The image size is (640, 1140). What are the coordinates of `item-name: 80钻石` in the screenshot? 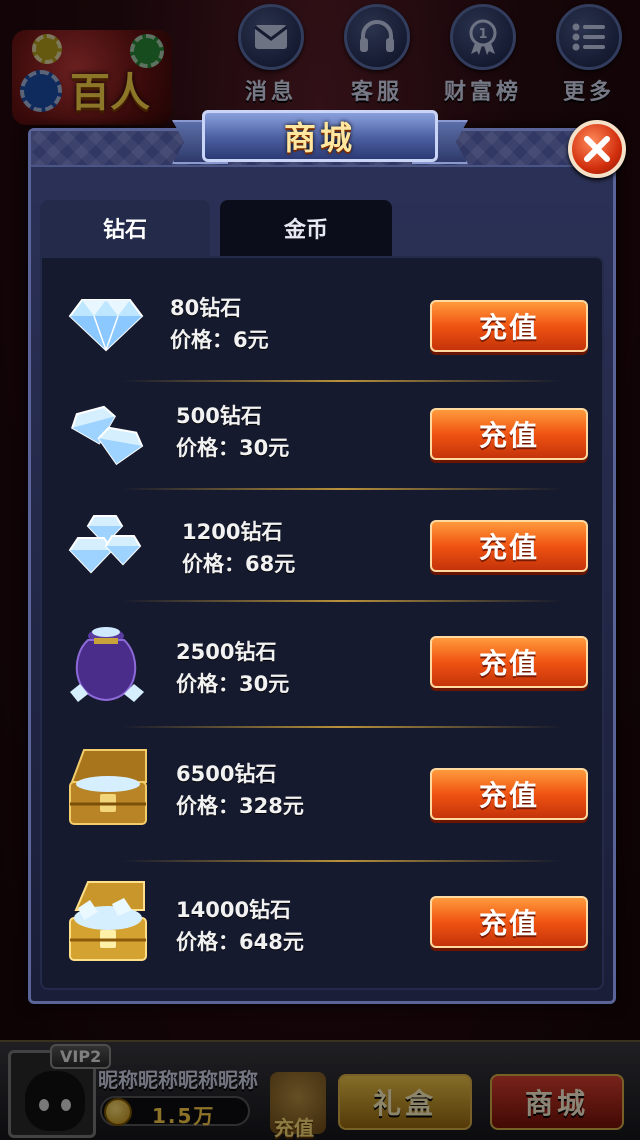 It's located at (206, 308).